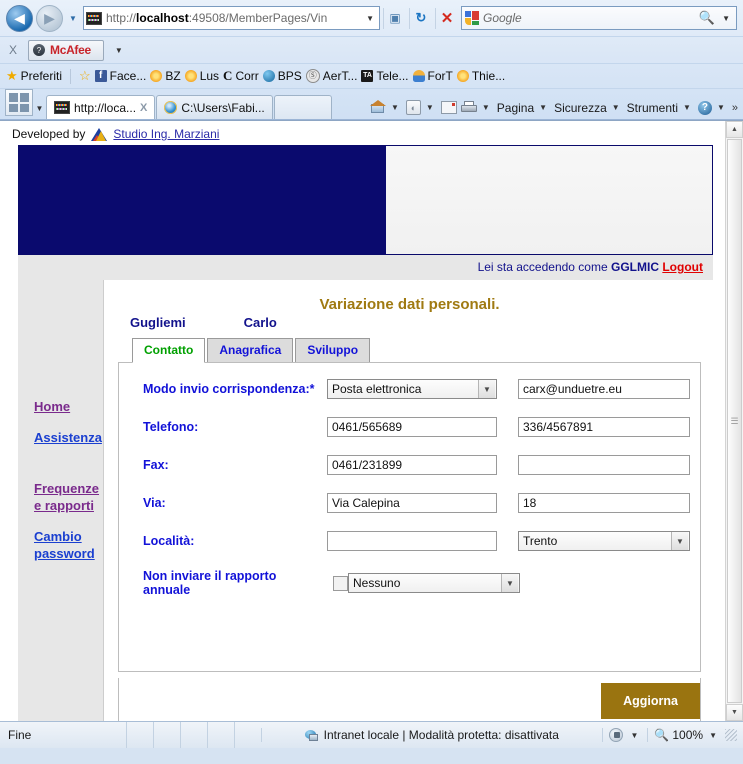 The image size is (743, 764). I want to click on nav-link-cambio-password: Cambio password, so click(60, 545).